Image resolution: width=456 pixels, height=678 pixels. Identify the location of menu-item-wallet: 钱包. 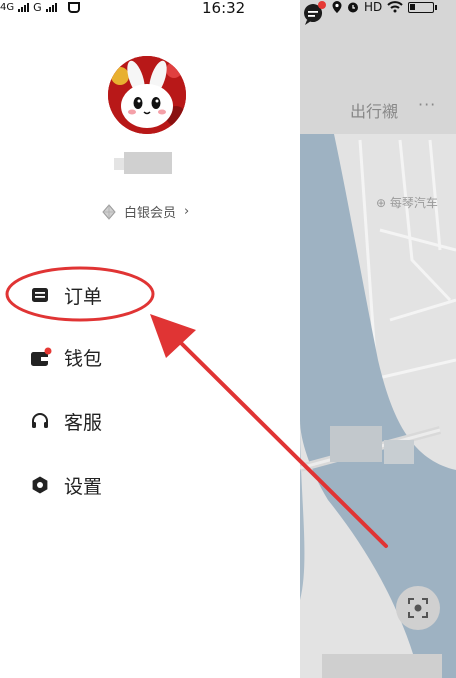
(66, 357).